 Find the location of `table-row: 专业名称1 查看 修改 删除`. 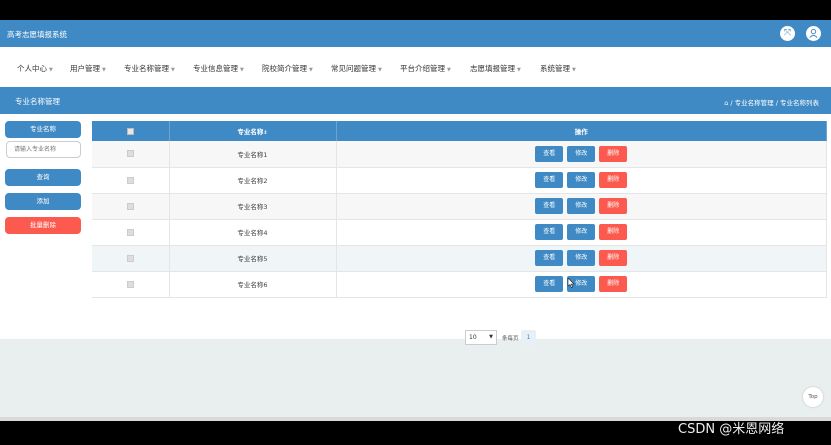

table-row: 专业名称1 查看 修改 删除 is located at coordinates (459, 154).